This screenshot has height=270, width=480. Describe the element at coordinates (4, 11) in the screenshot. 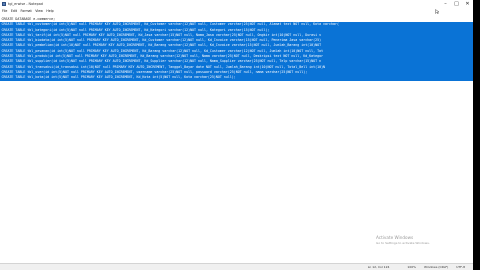

I see `menu-file: File` at that location.